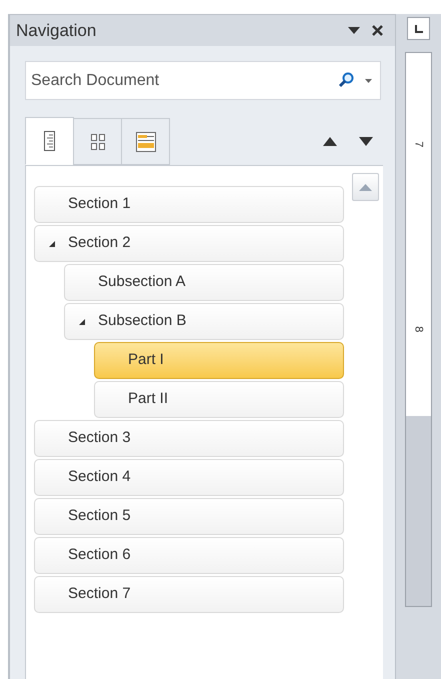  Describe the element at coordinates (203, 80) in the screenshot. I see `search-field: Search Document` at that location.